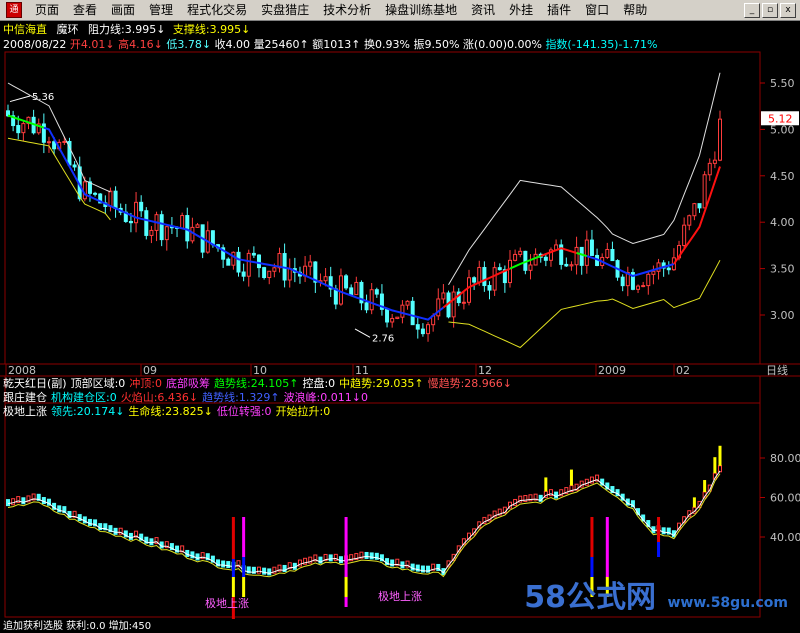  What do you see at coordinates (601, 44) in the screenshot?
I see `index-label: 指数(-141.35)-1.71%` at bounding box center [601, 44].